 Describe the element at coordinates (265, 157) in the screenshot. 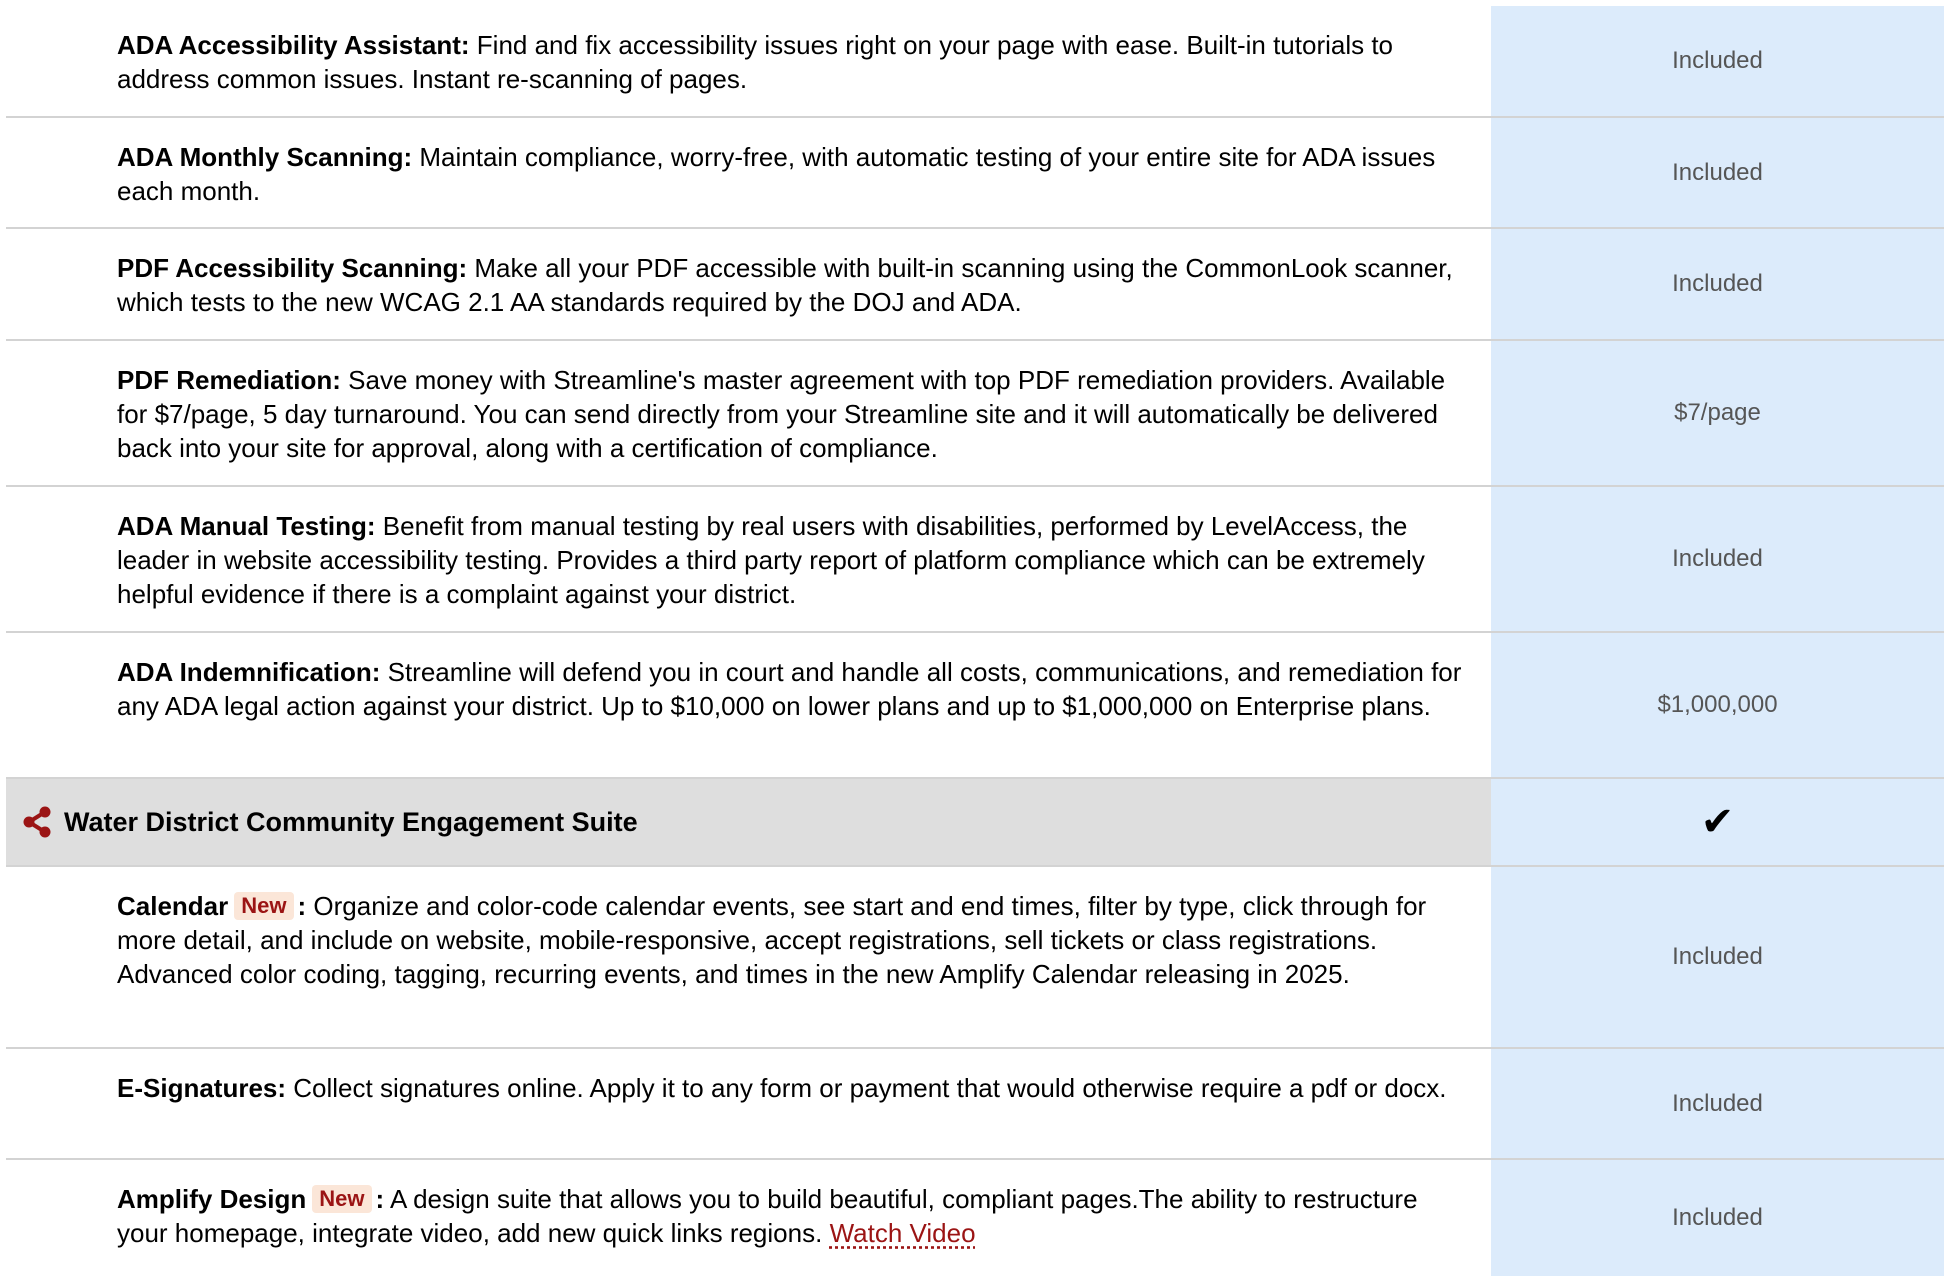

I see `feature-title: ADA Monthly Scanning:` at that location.